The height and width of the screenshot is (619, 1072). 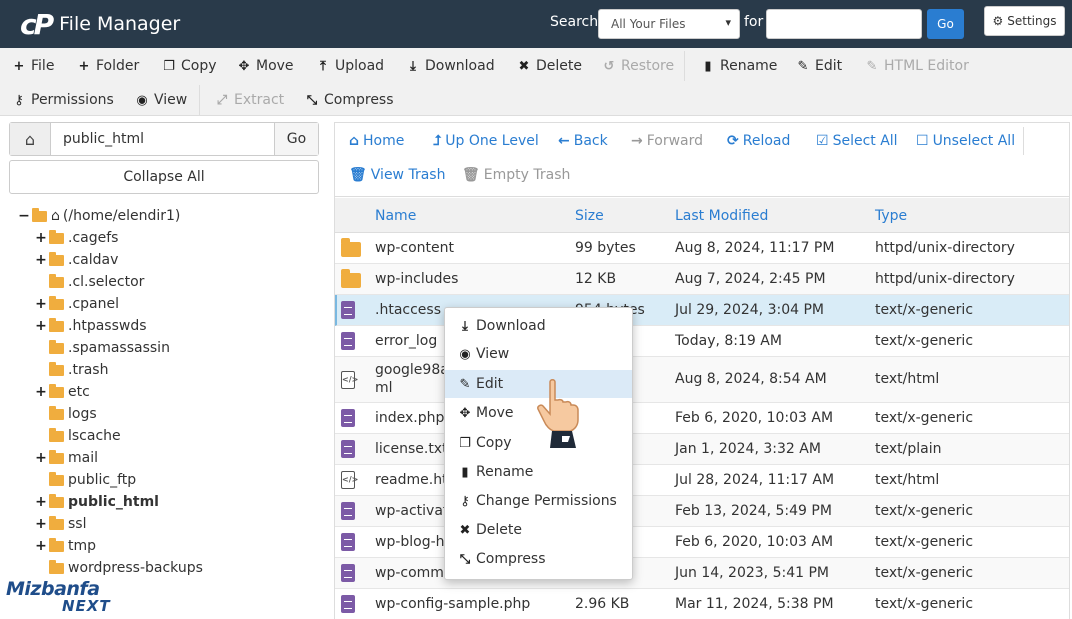 What do you see at coordinates (63, 100) in the screenshot?
I see `permissions-button: ⚷ Permissions` at bounding box center [63, 100].